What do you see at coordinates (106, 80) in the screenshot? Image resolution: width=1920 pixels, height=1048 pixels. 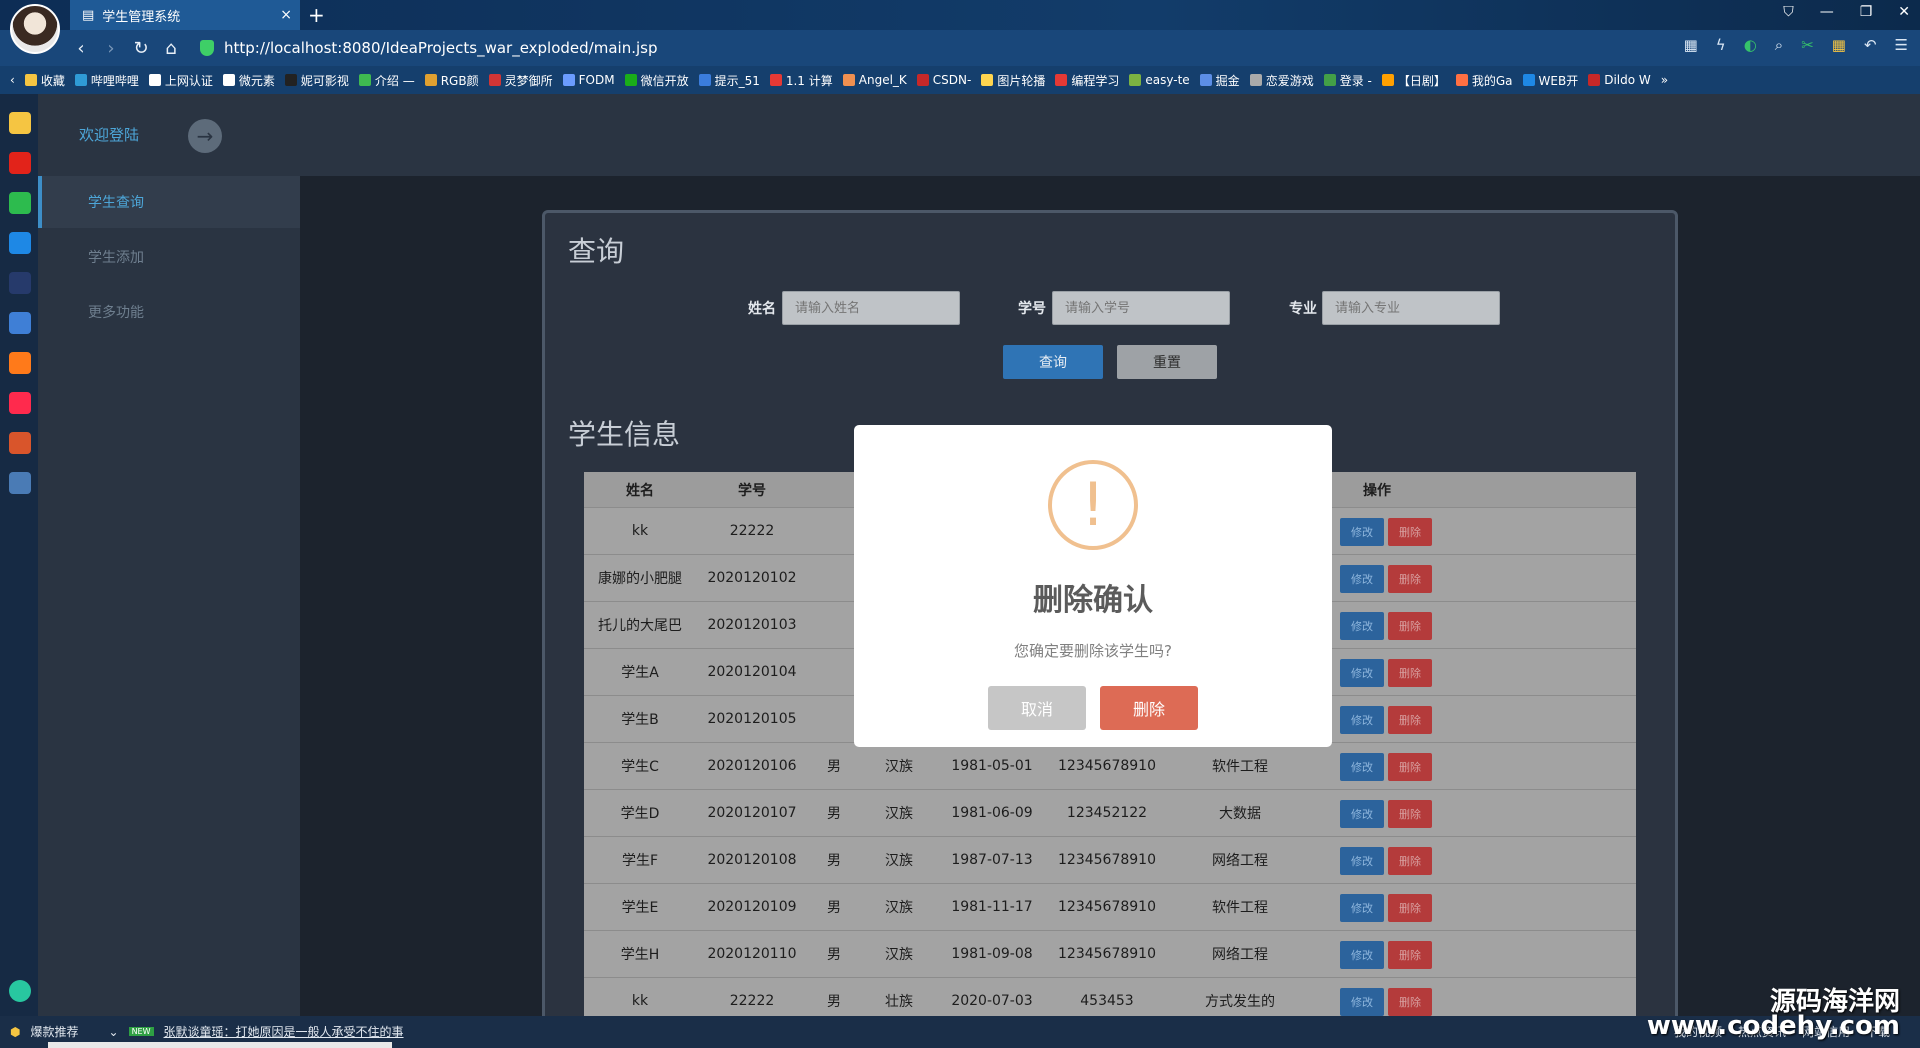 I see `bookmark-item: 哔哩哔哩` at bounding box center [106, 80].